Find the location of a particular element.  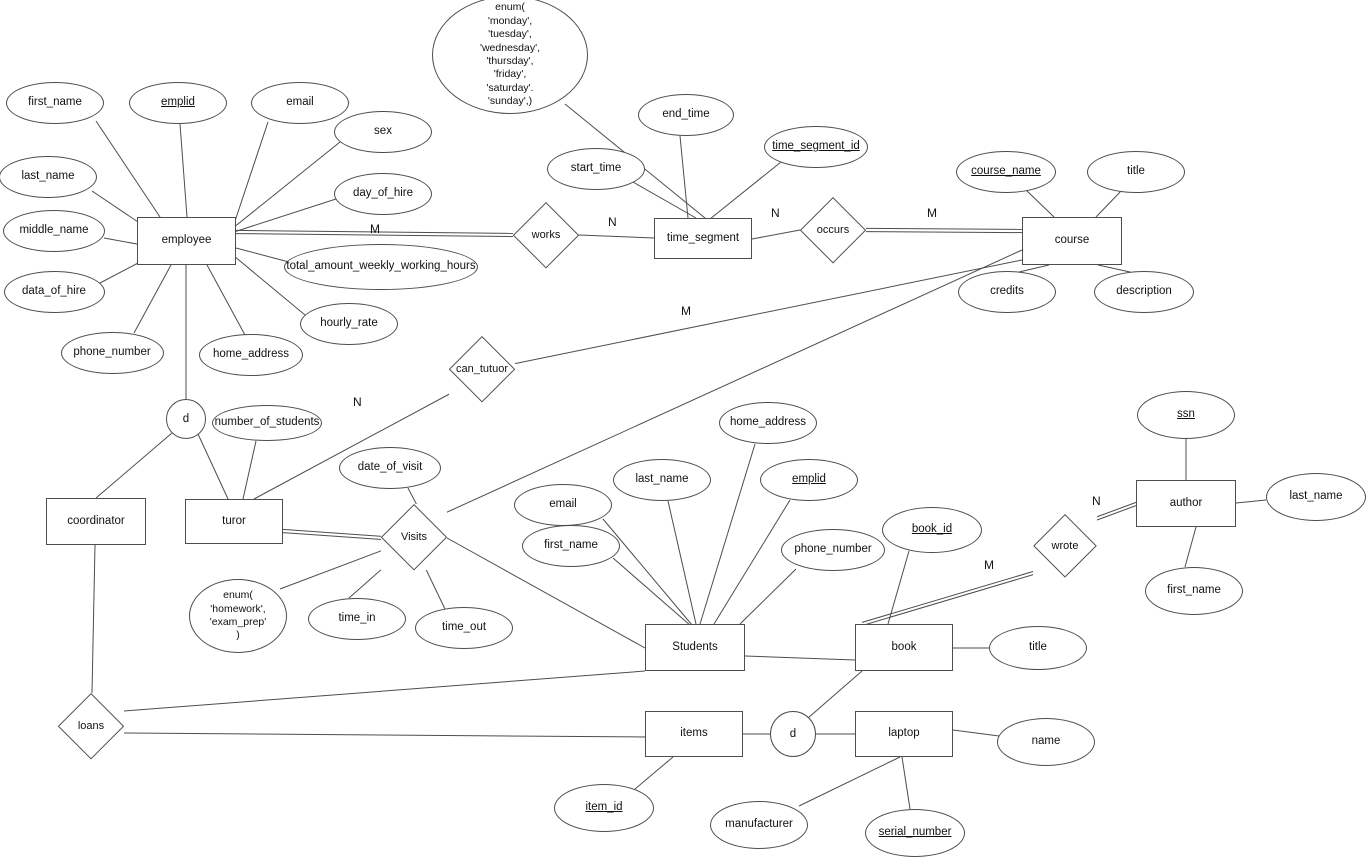

relationship-label: can_tutuor is located at coordinates (482, 369).